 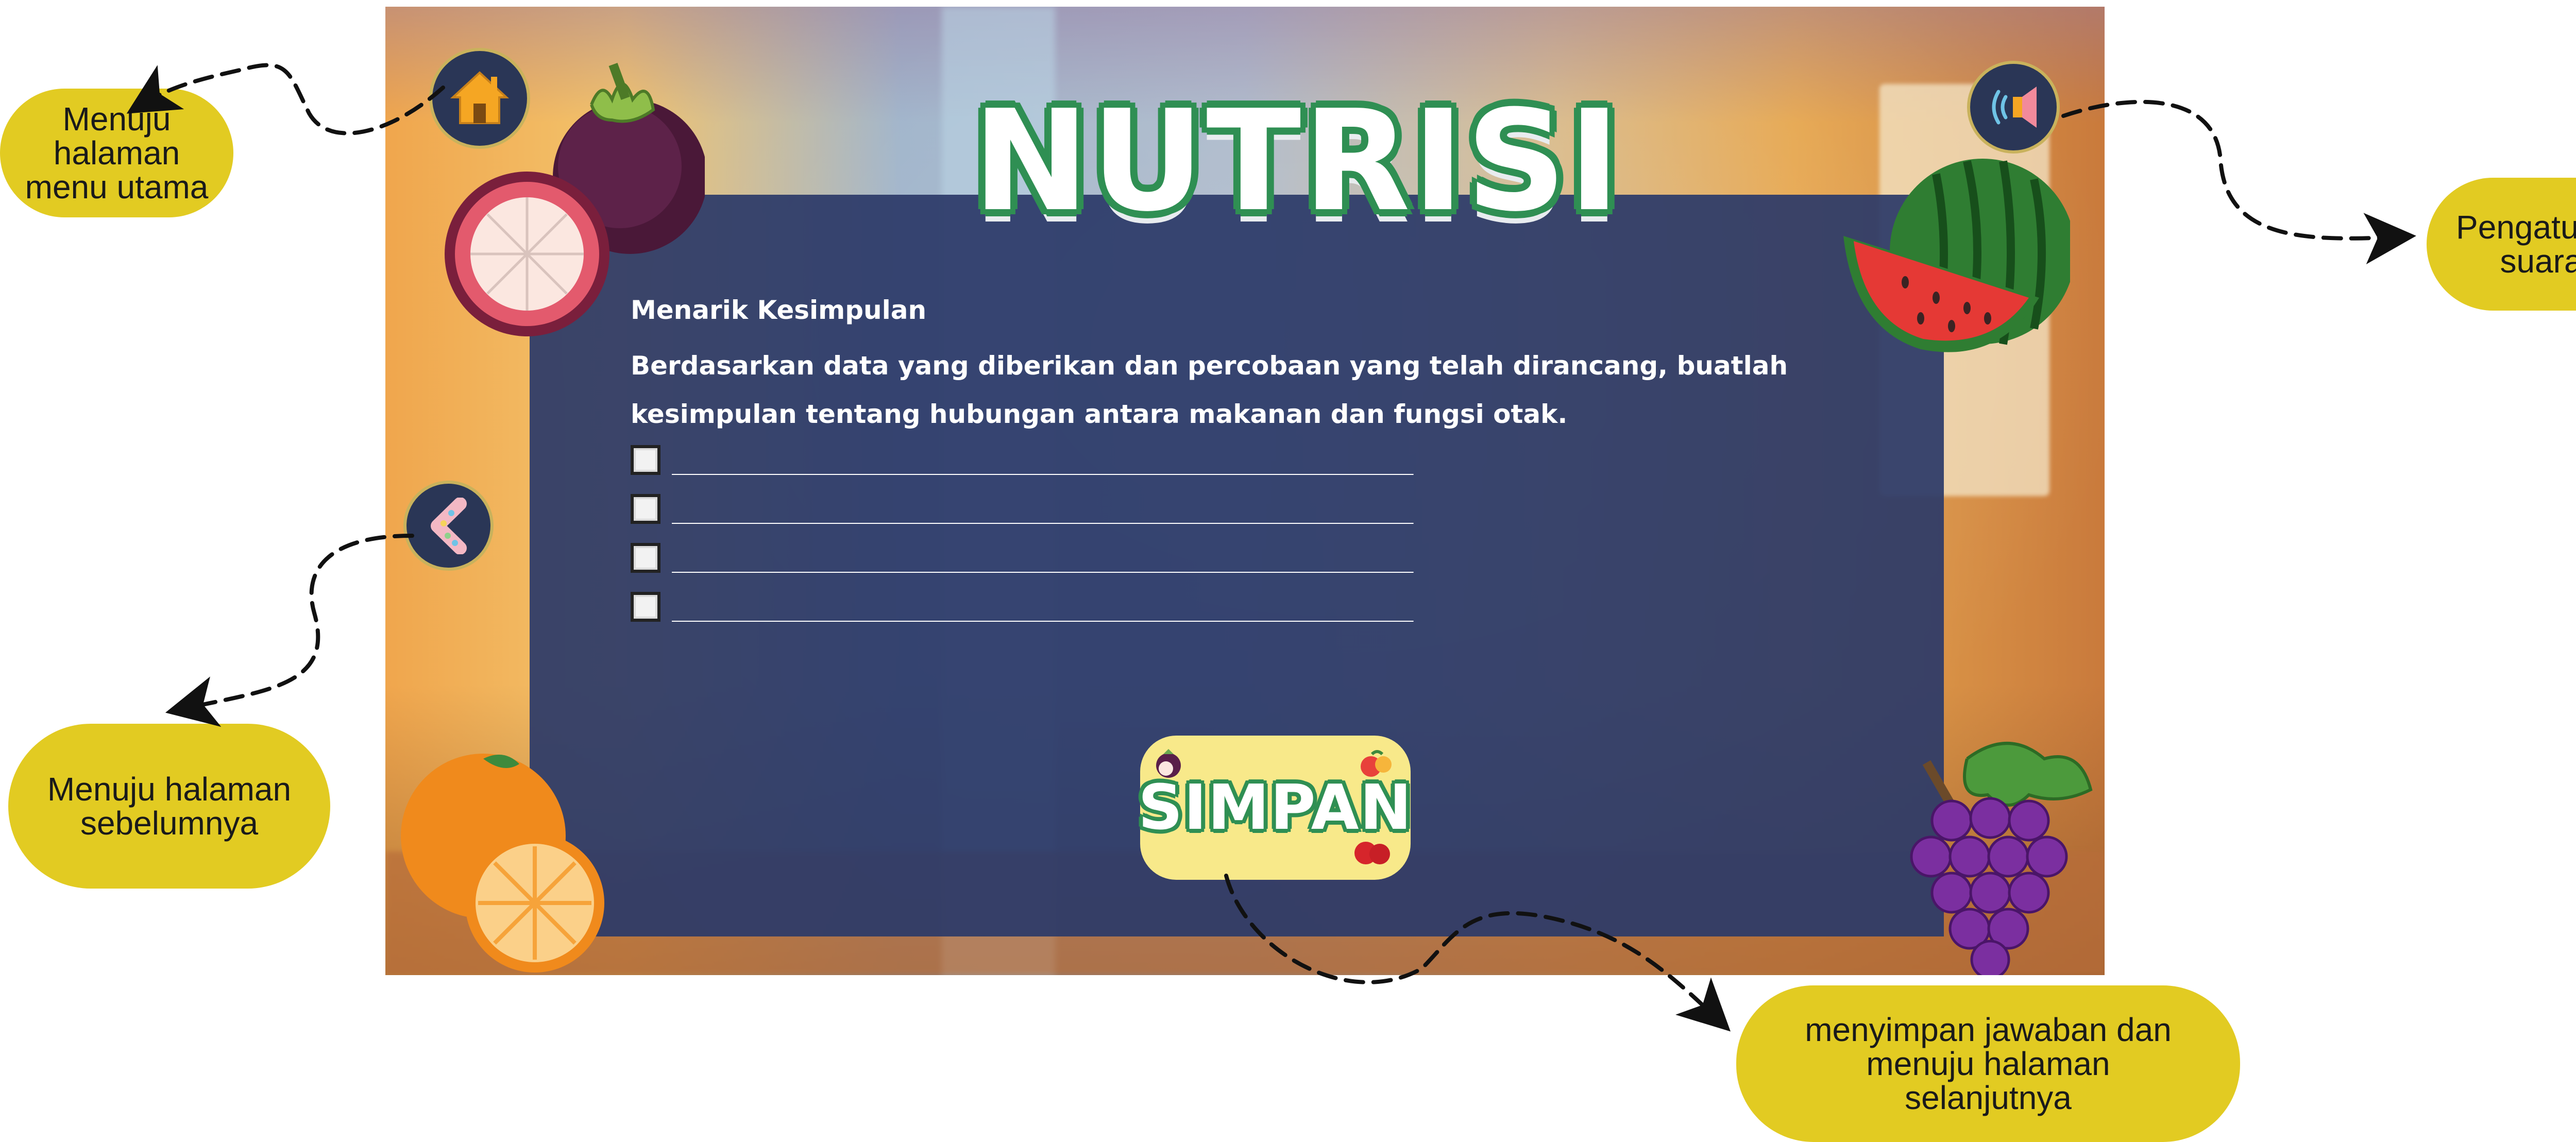 What do you see at coordinates (286, 99) in the screenshot?
I see `arrow-home` at bounding box center [286, 99].